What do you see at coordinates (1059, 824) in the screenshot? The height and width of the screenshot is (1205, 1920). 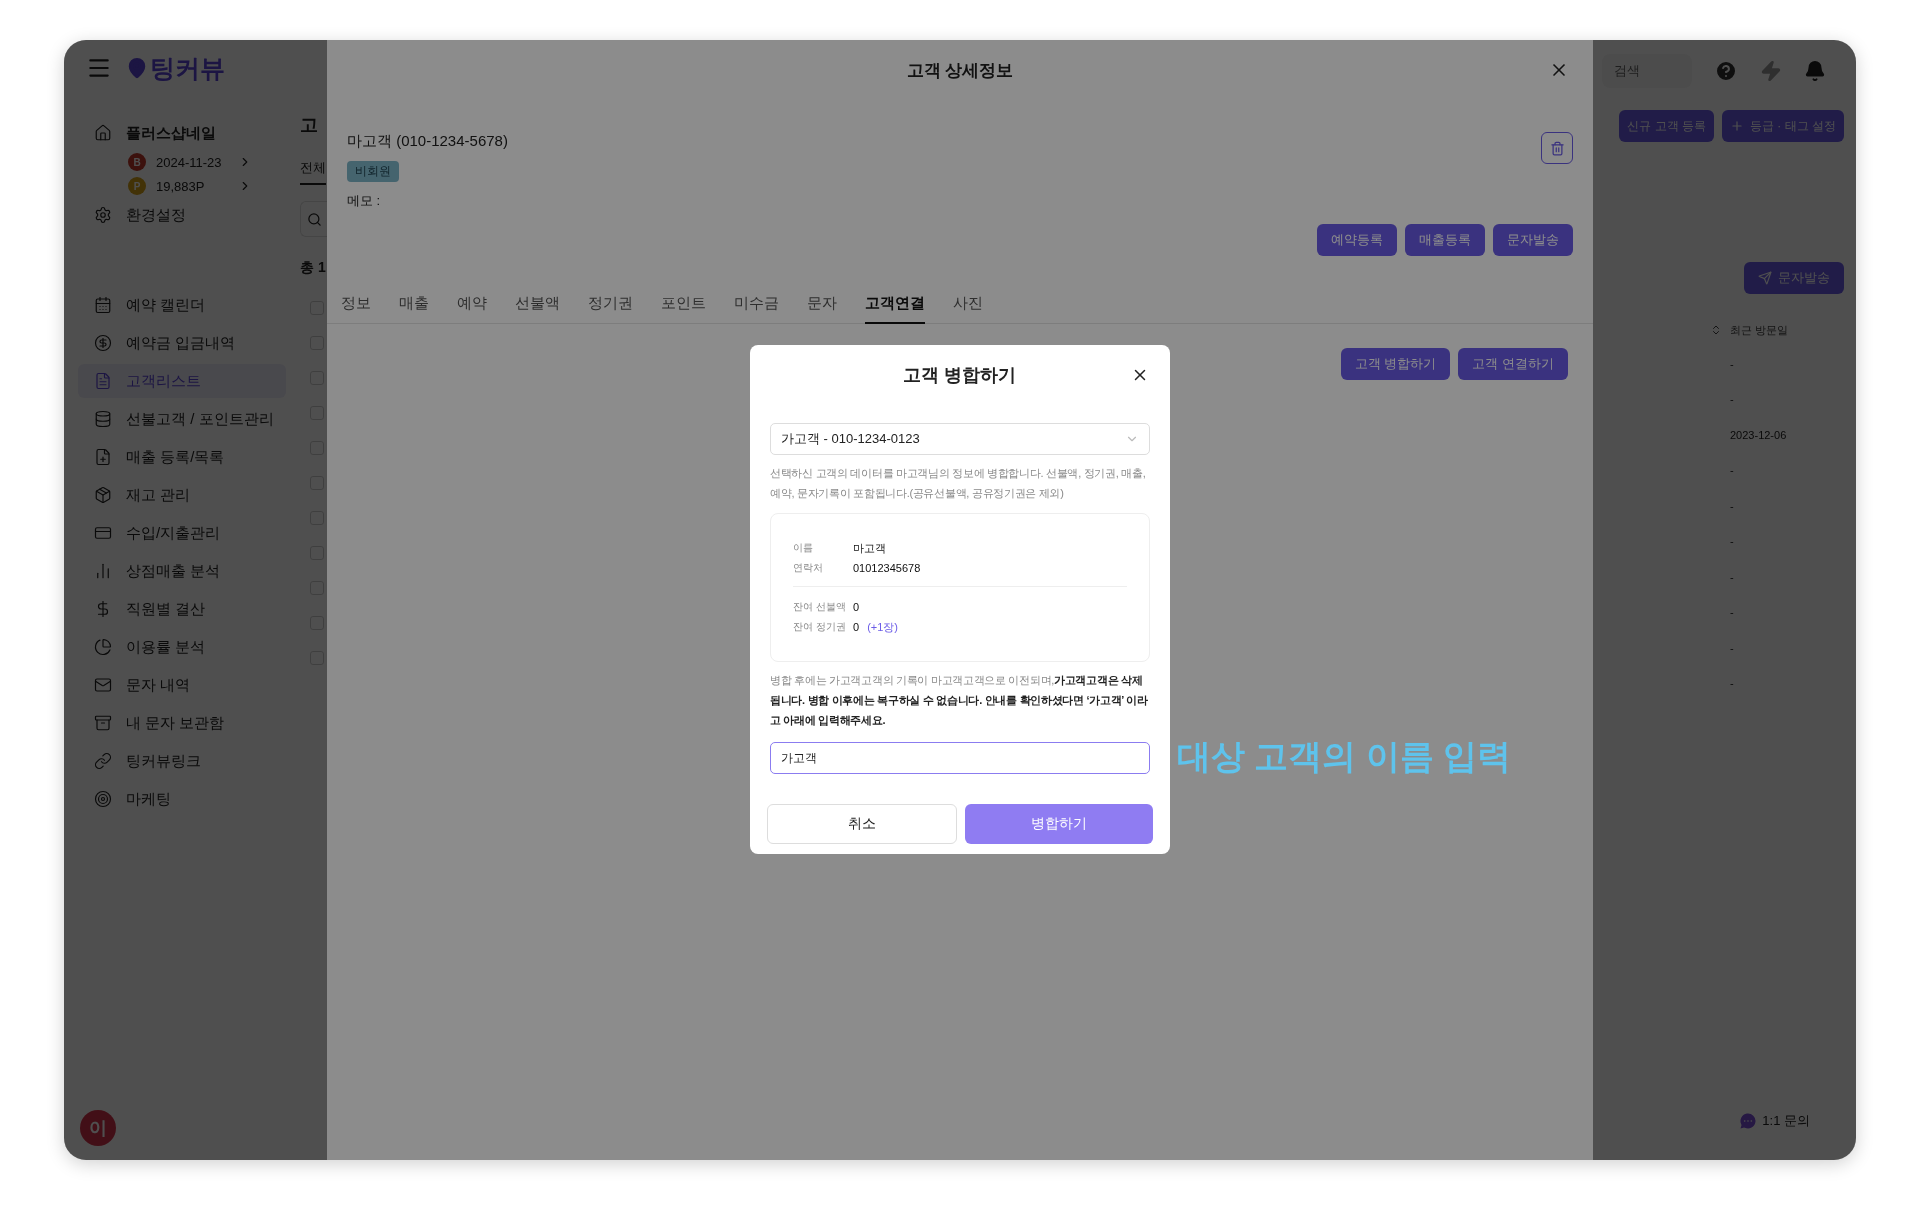 I see `merge-button: 병합하기` at bounding box center [1059, 824].